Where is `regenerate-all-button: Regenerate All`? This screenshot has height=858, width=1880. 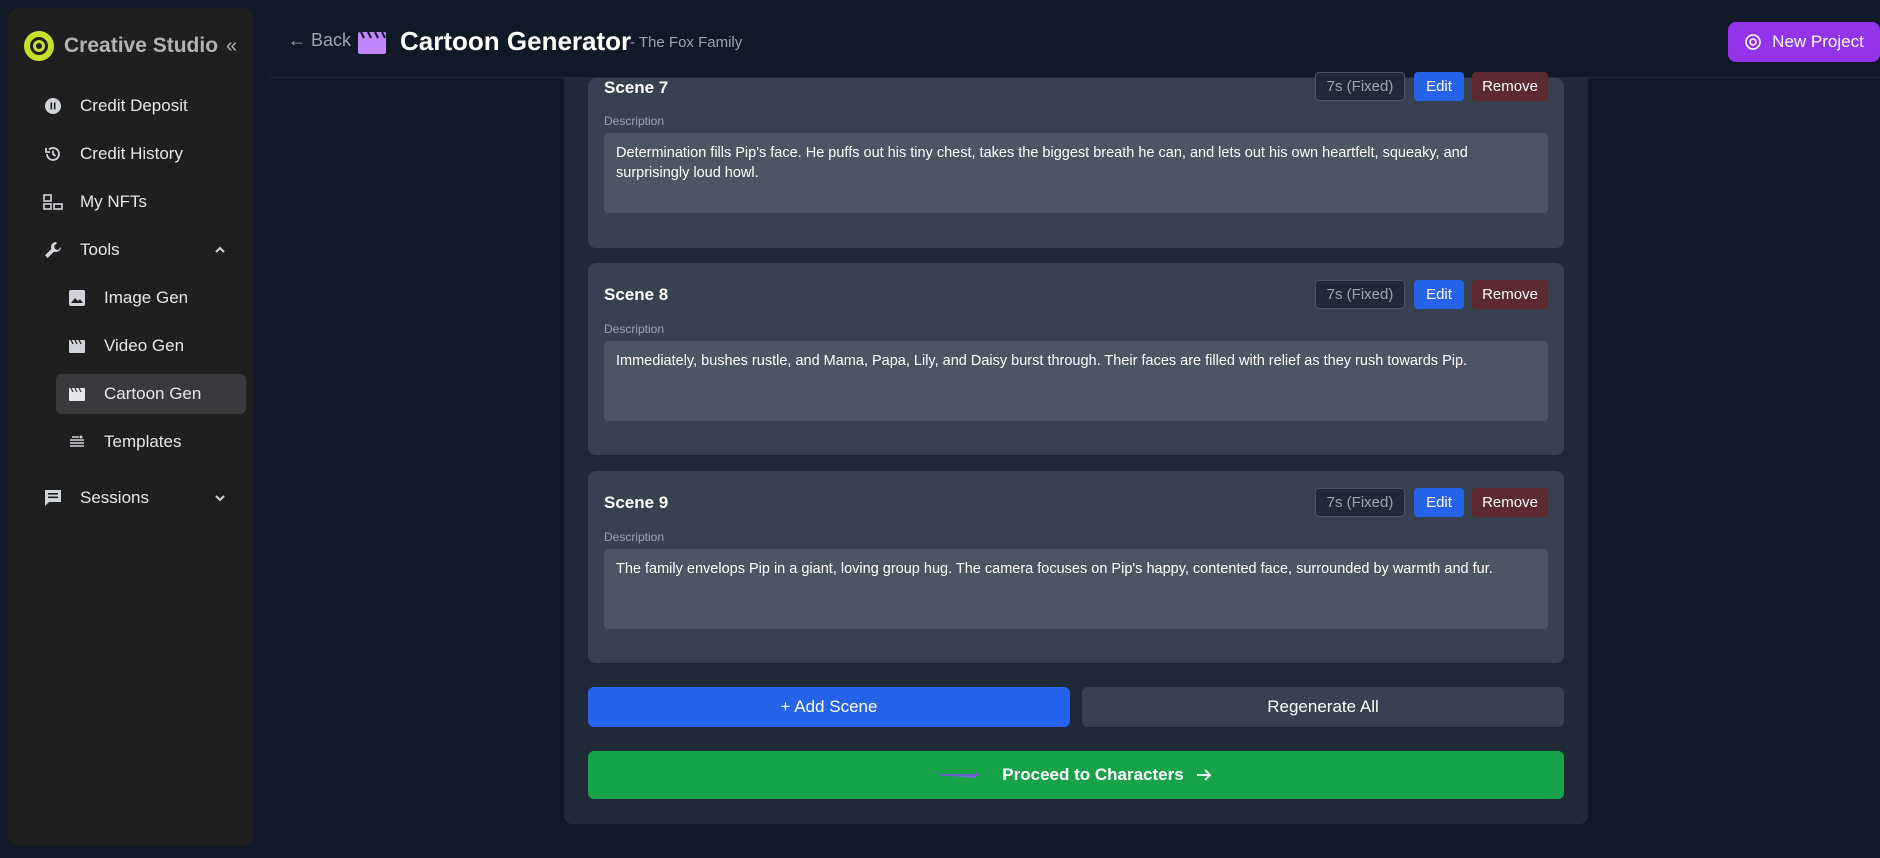
regenerate-all-button: Regenerate All is located at coordinates (1323, 707).